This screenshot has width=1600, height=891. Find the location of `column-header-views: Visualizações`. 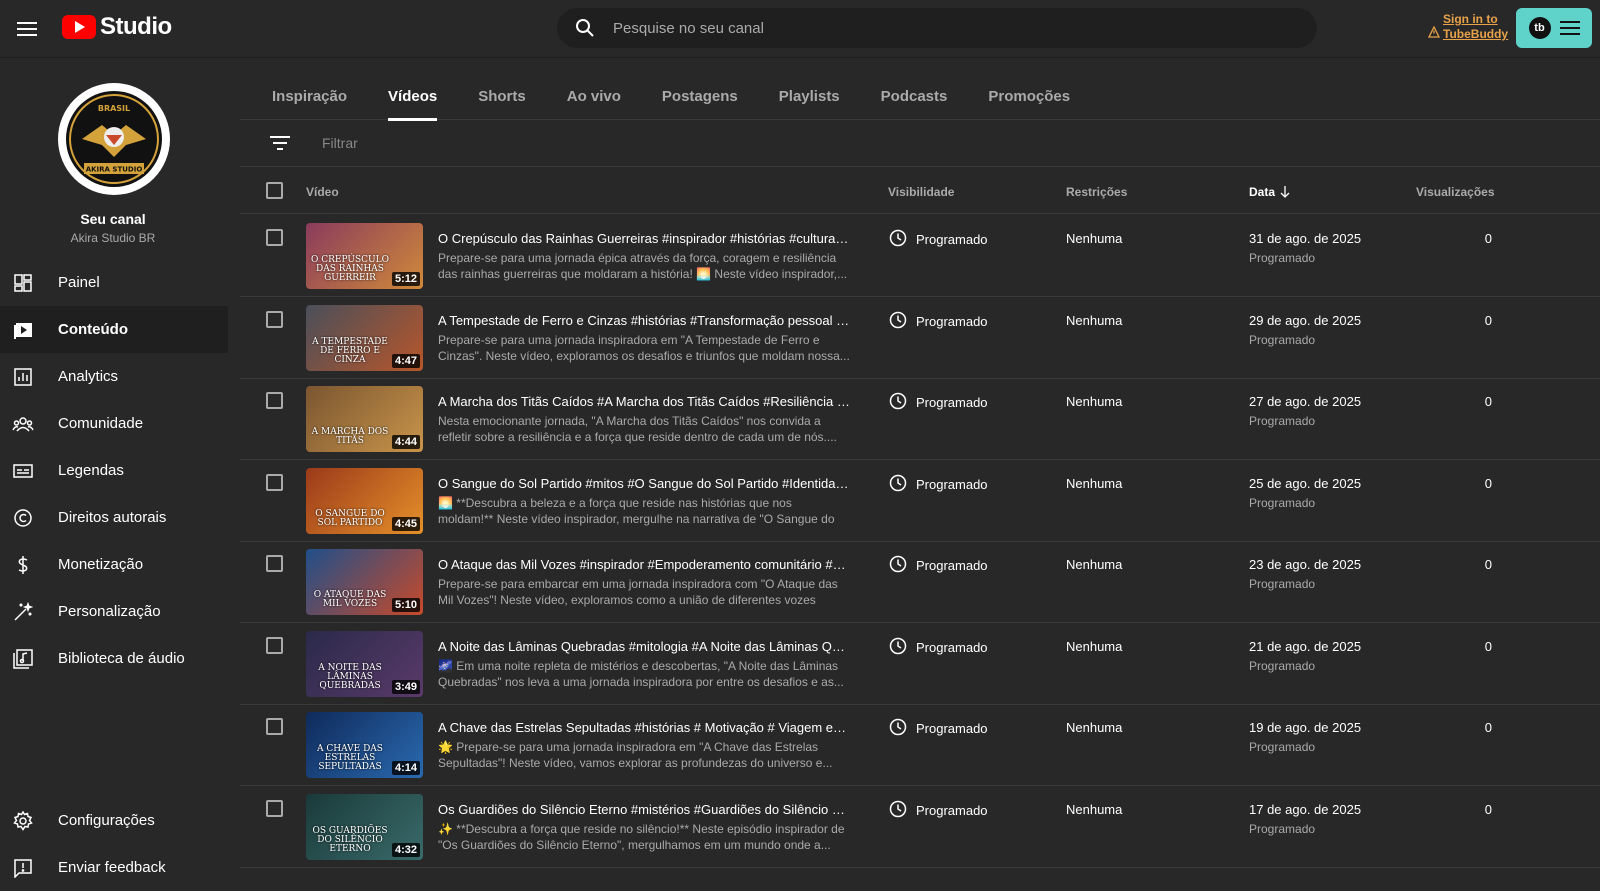

column-header-views: Visualizações is located at coordinates (1455, 192).